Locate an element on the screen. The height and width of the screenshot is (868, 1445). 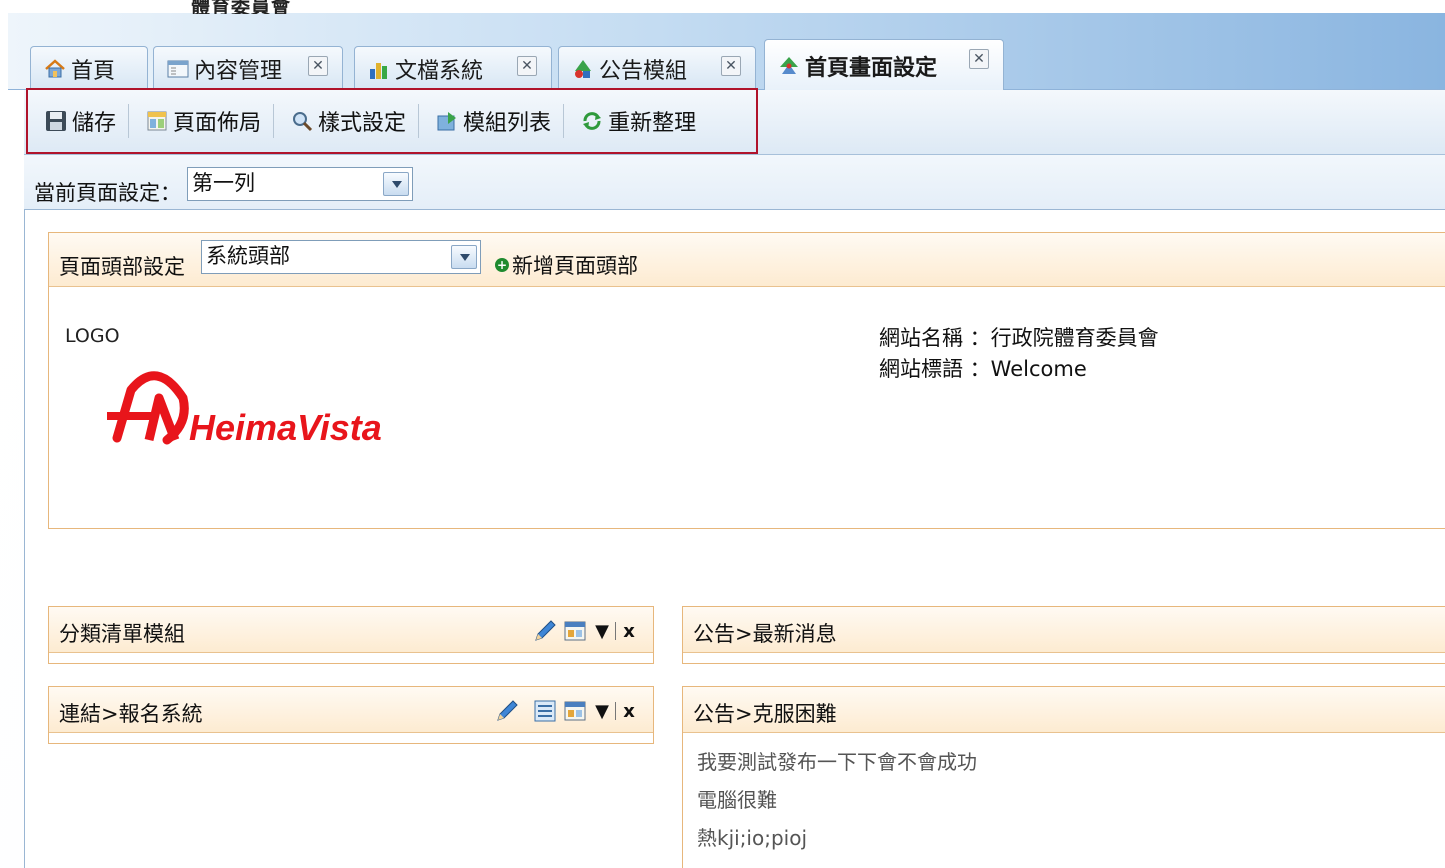
current-page-row: 當前頁面設定： 第一列 is located at coordinates (734, 182).